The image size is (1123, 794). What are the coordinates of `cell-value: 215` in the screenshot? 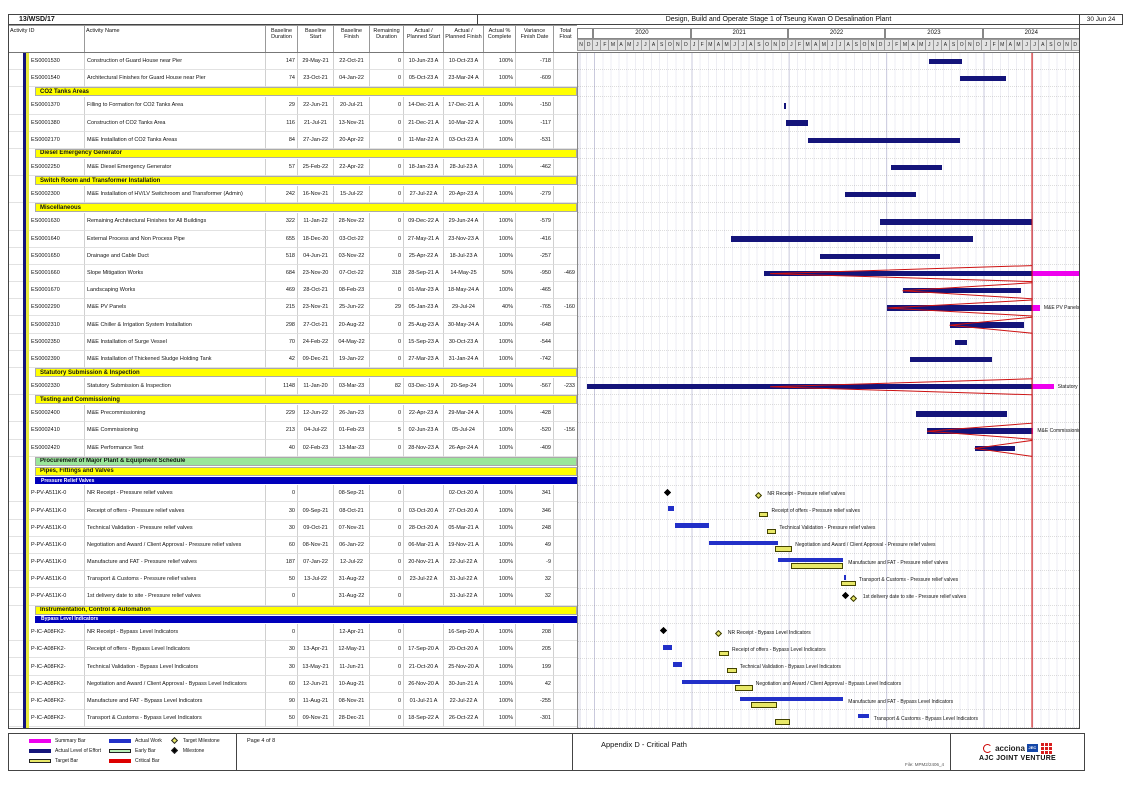 It's located at (282, 308).